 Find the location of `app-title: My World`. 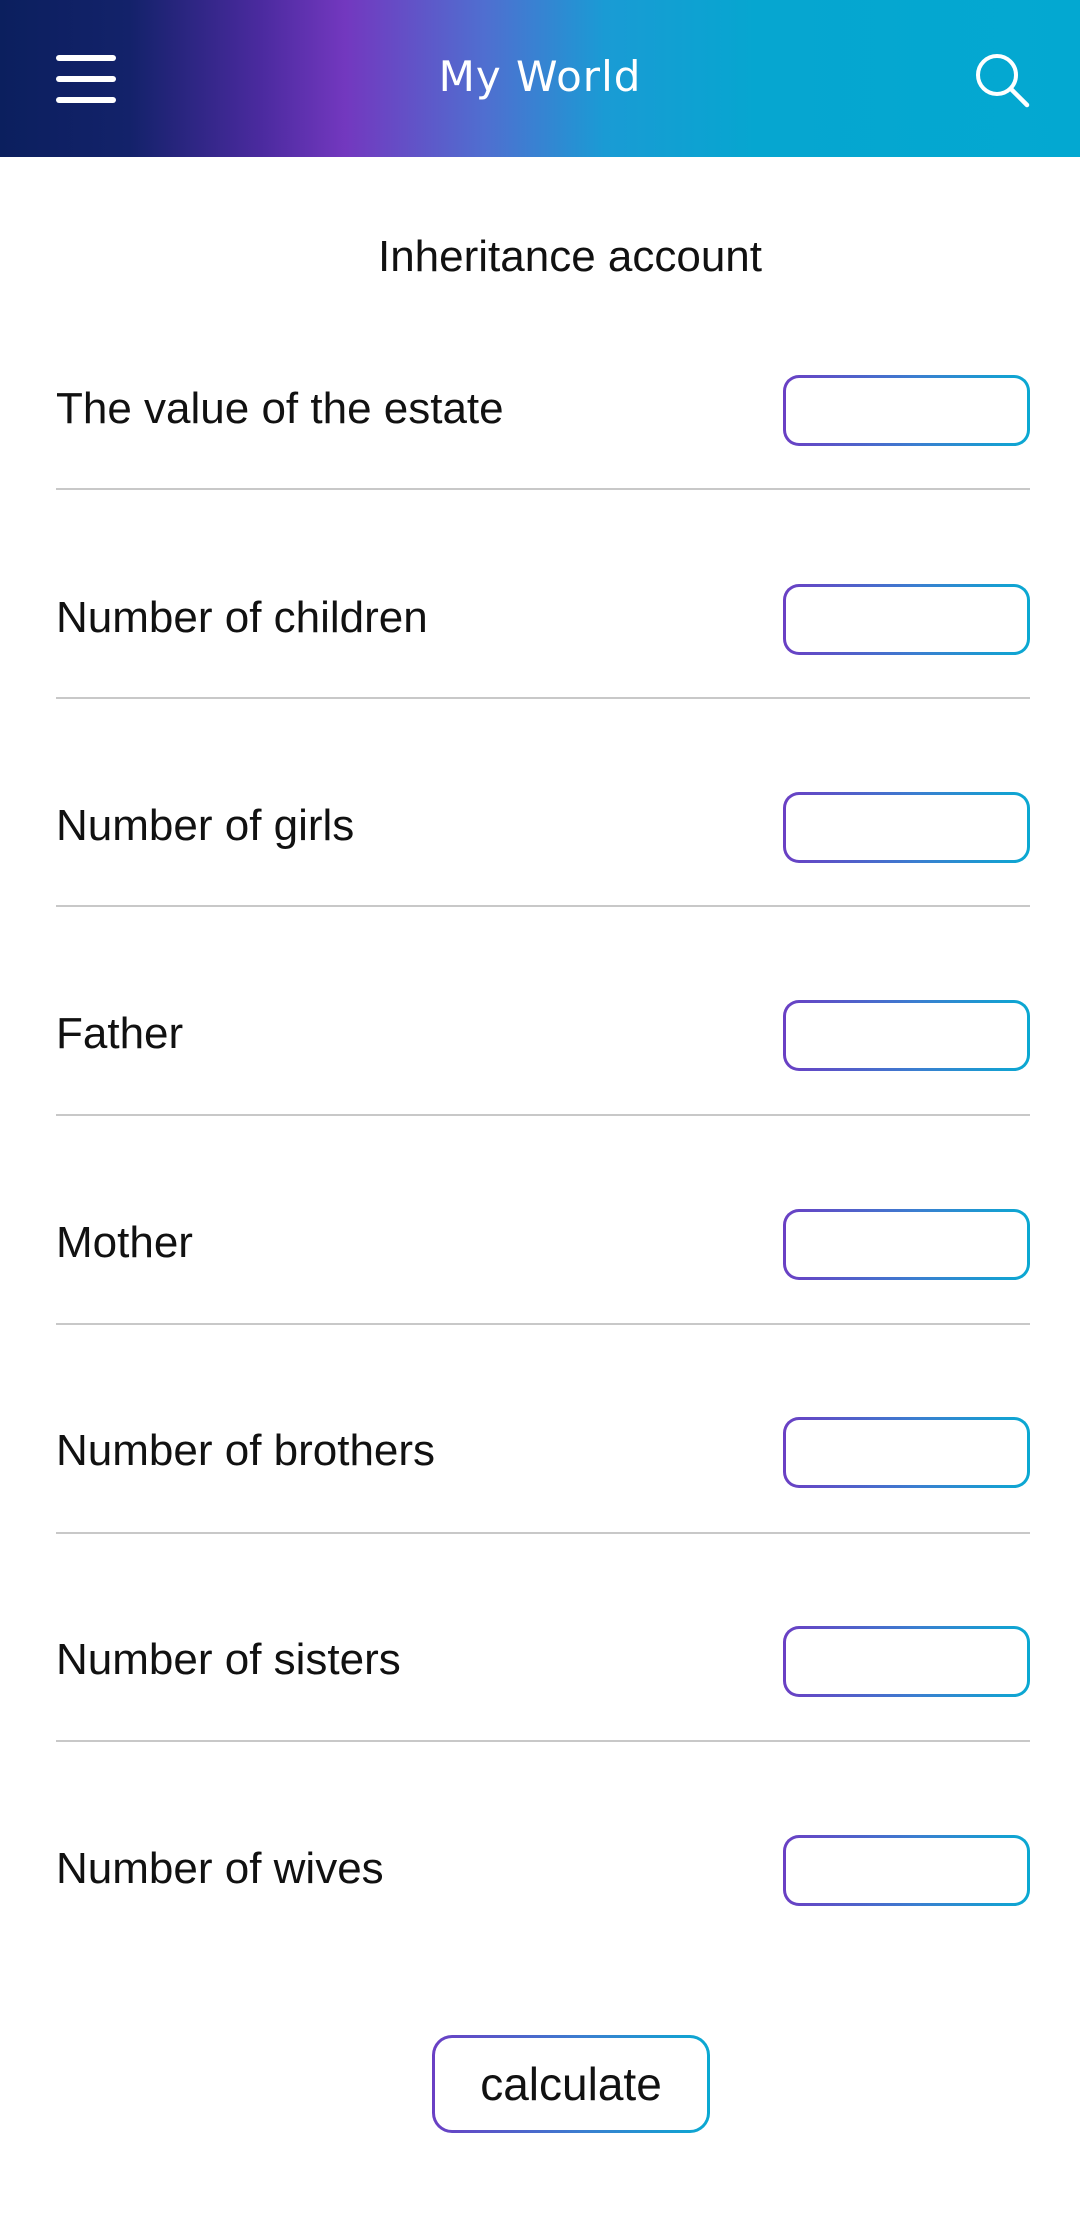

app-title: My World is located at coordinates (540, 76).